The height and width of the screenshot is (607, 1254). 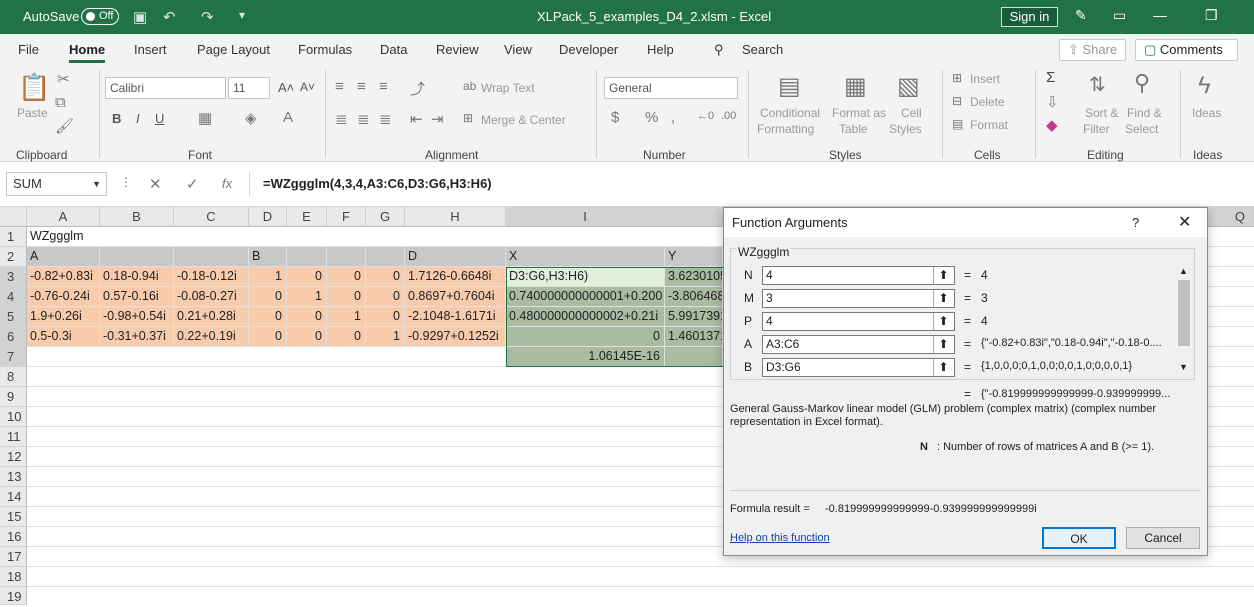 What do you see at coordinates (789, 86) in the screenshot?
I see `conditional-formatting-icon: ▤` at bounding box center [789, 86].